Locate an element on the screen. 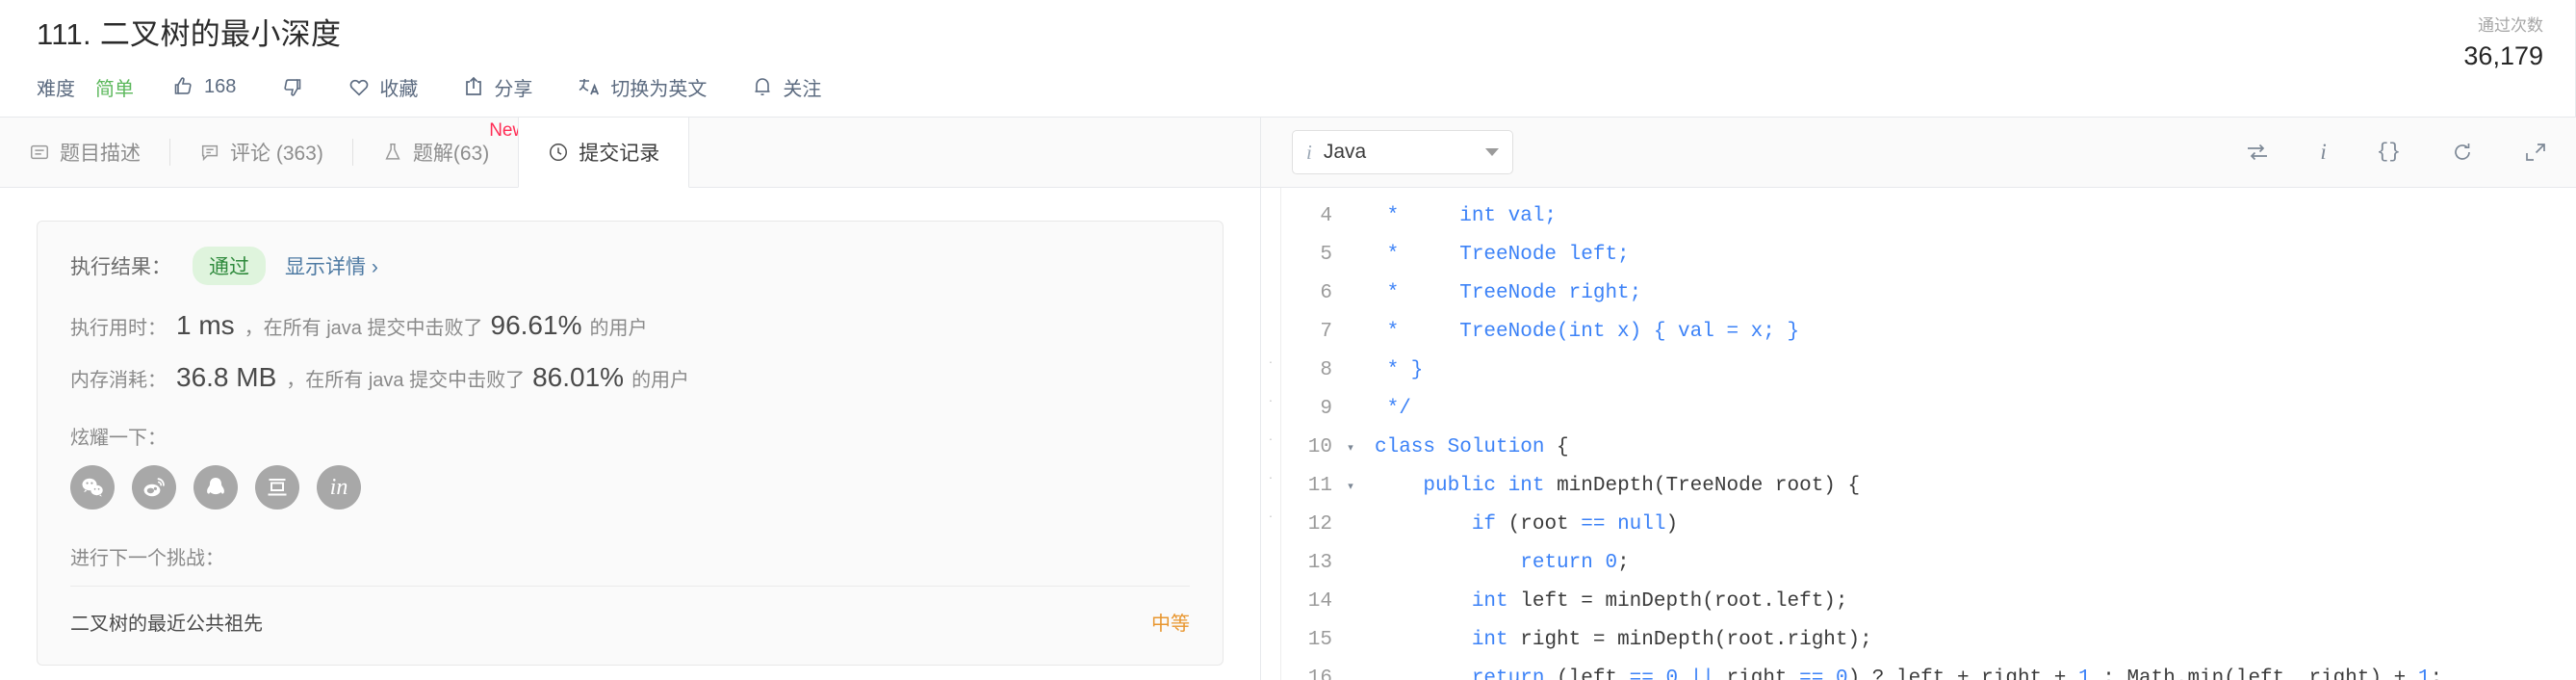  next-challenge-title: 二叉树的最近公共祖先 is located at coordinates (167, 622).